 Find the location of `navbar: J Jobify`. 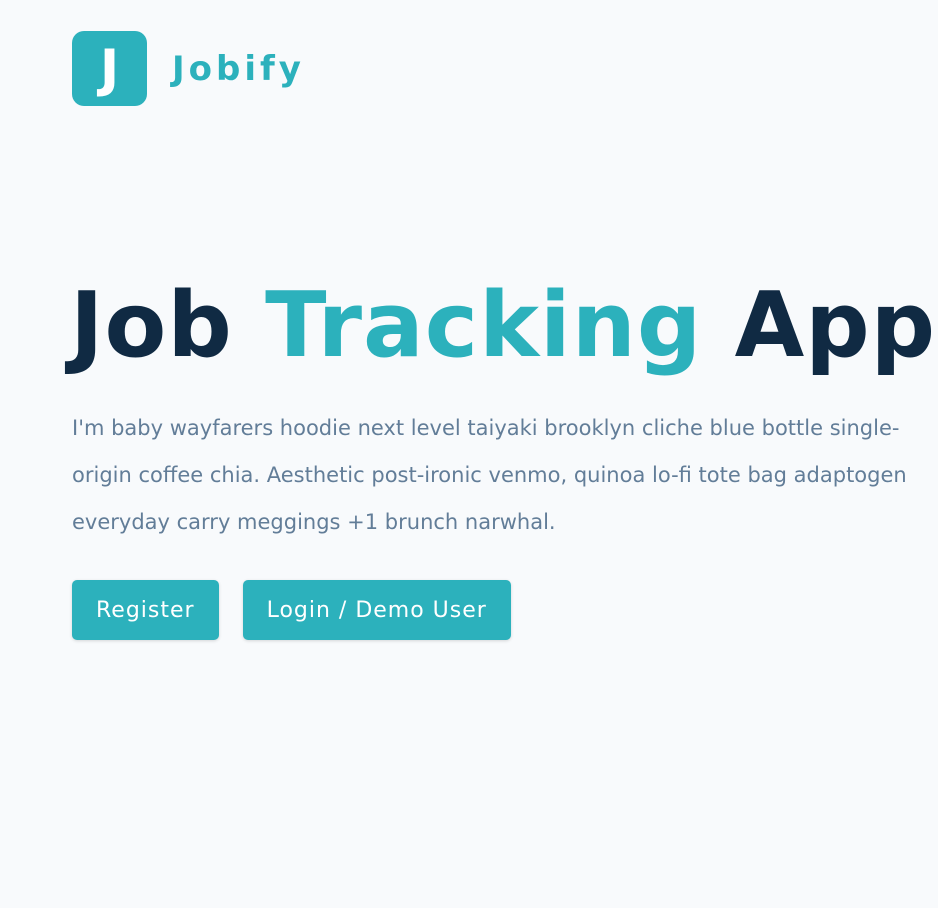

navbar: J Jobify is located at coordinates (188, 68).